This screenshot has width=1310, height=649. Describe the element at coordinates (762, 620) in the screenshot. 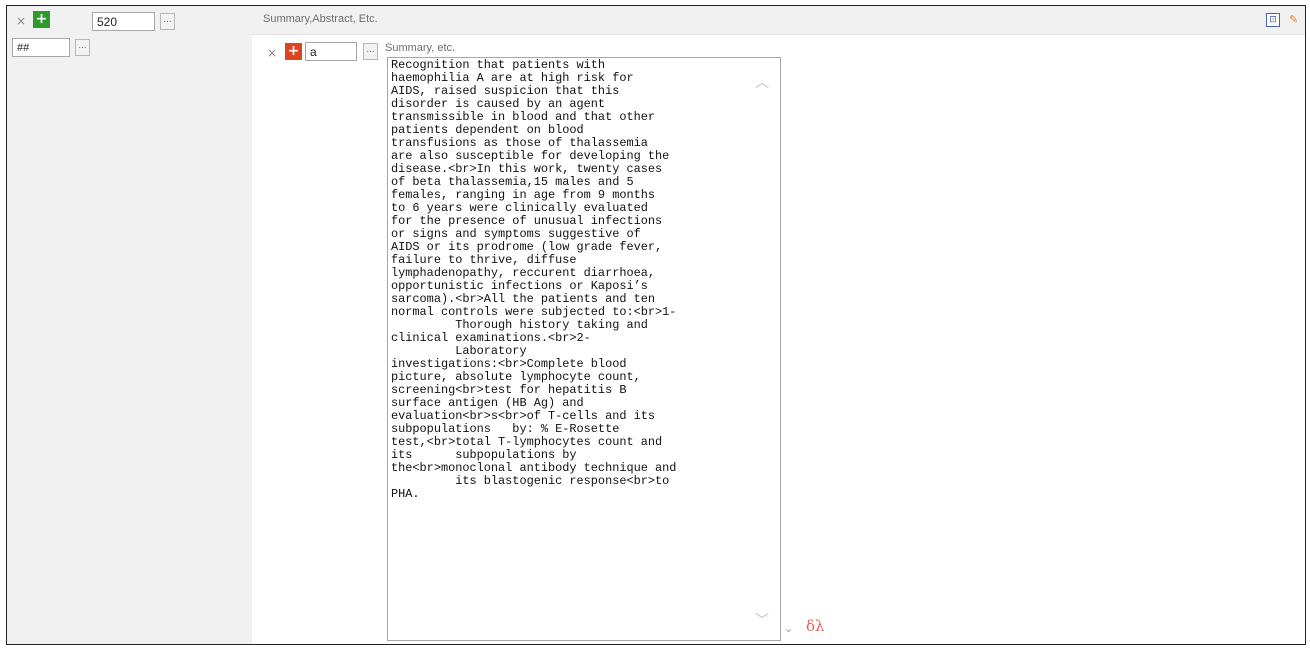

I see `scroll-down-icon: ﹀` at that location.